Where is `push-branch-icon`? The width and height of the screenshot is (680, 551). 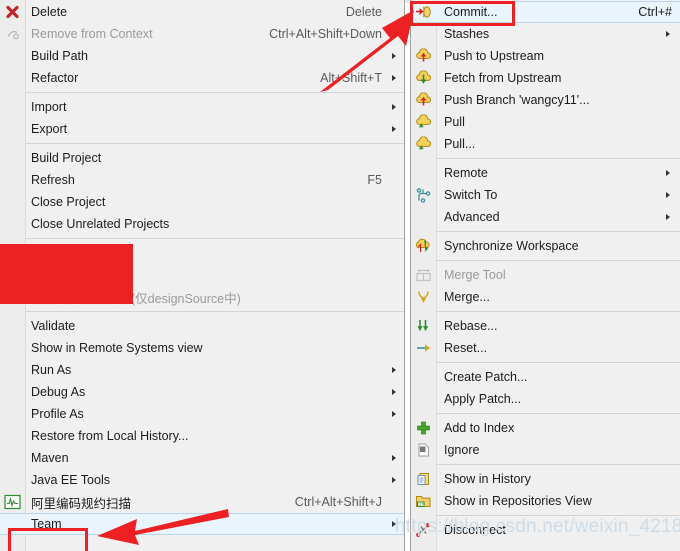 push-branch-icon is located at coordinates (423, 100).